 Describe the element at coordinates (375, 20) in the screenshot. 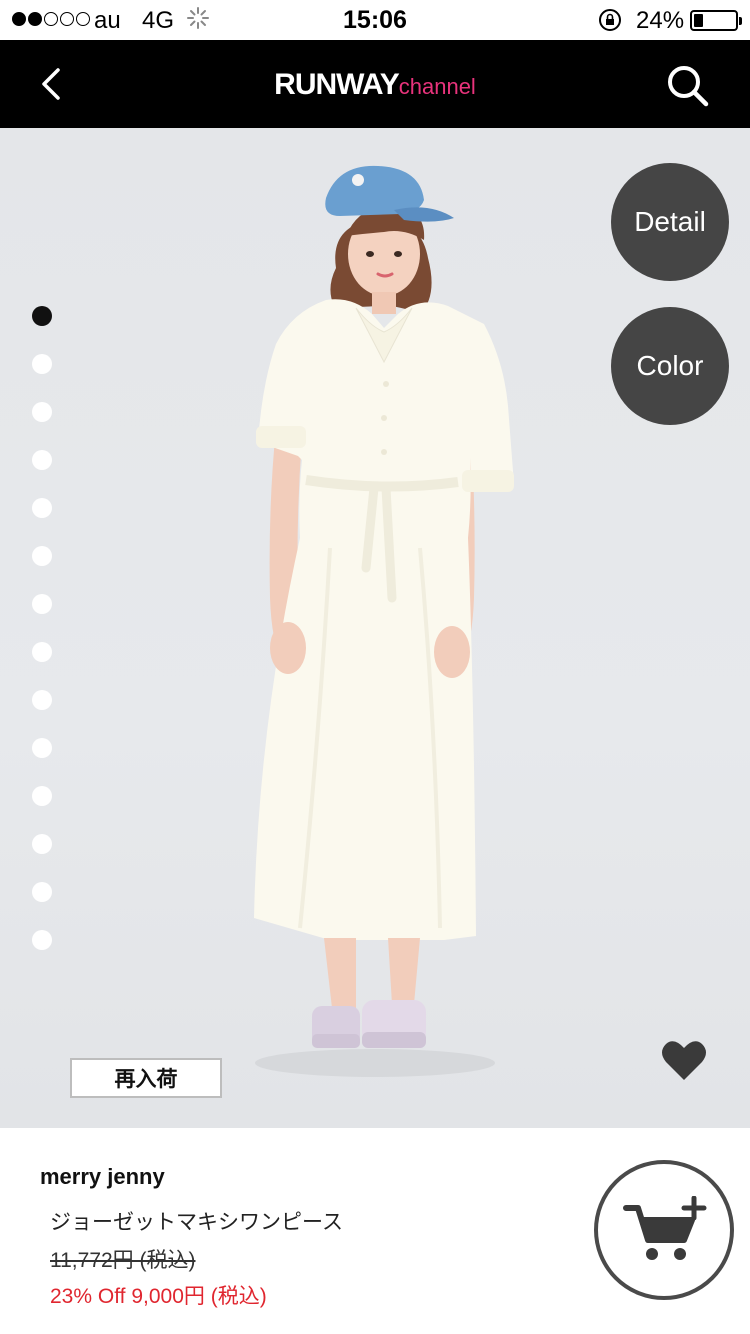

I see `status-bar: au 4G 15:06 24%` at that location.